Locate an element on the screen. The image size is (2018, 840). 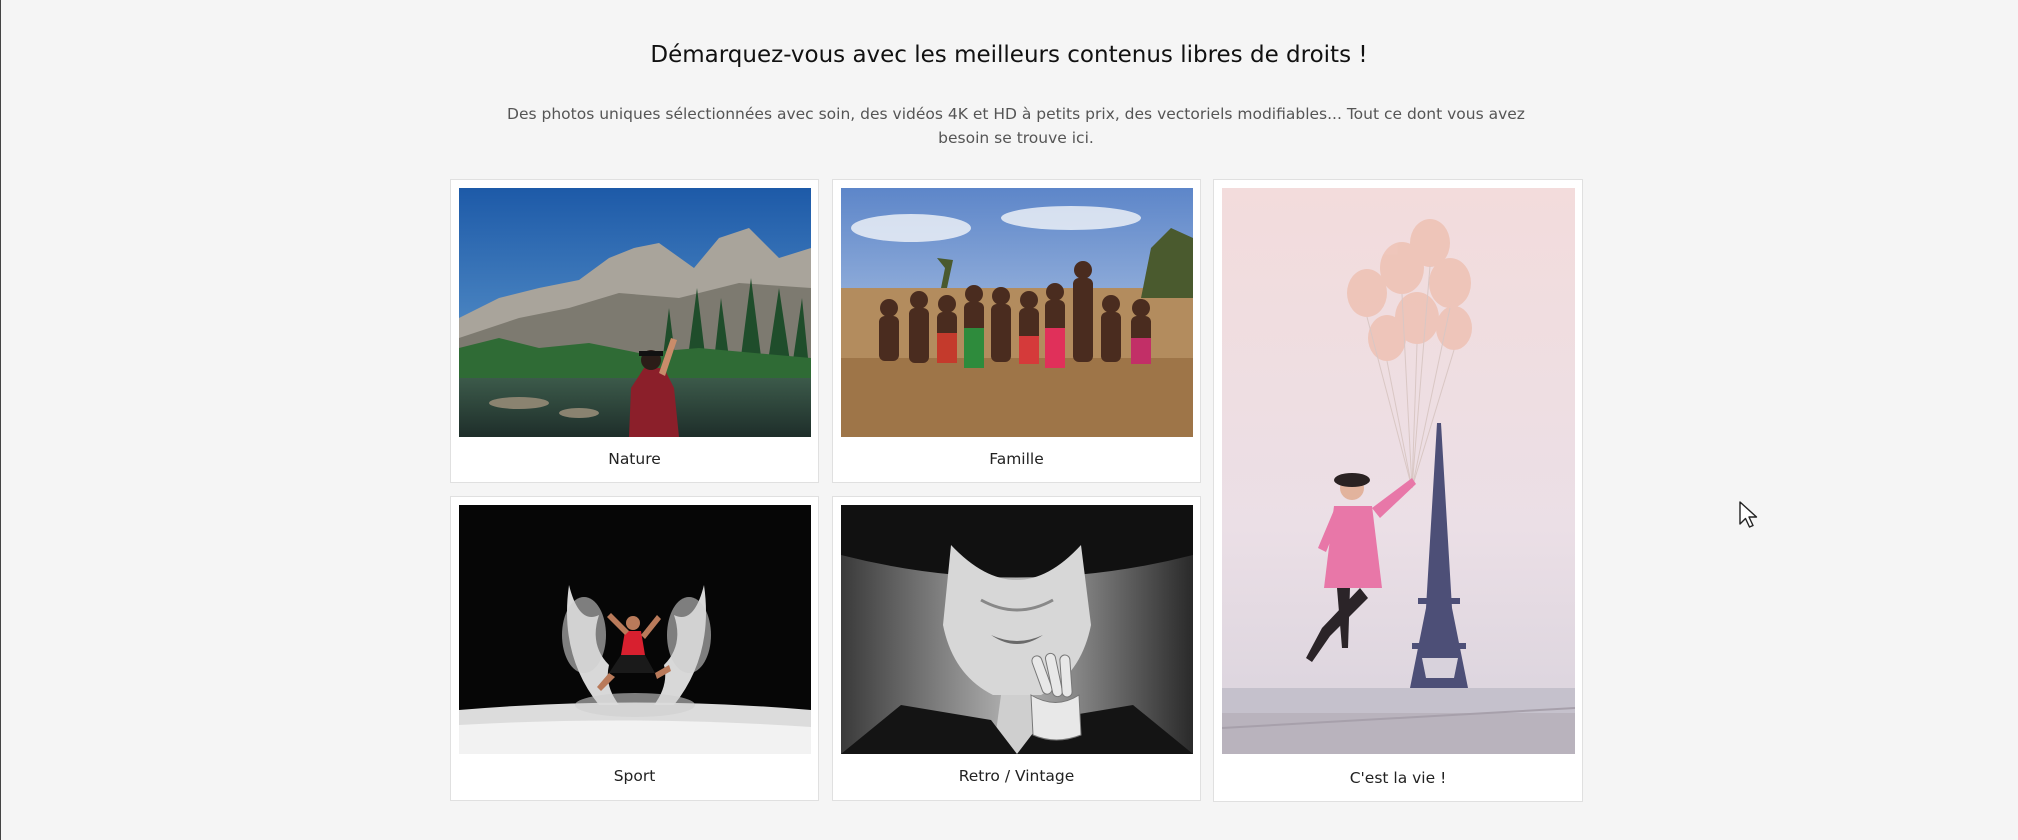
mouse-cursor-icon is located at coordinates (1748, 514).